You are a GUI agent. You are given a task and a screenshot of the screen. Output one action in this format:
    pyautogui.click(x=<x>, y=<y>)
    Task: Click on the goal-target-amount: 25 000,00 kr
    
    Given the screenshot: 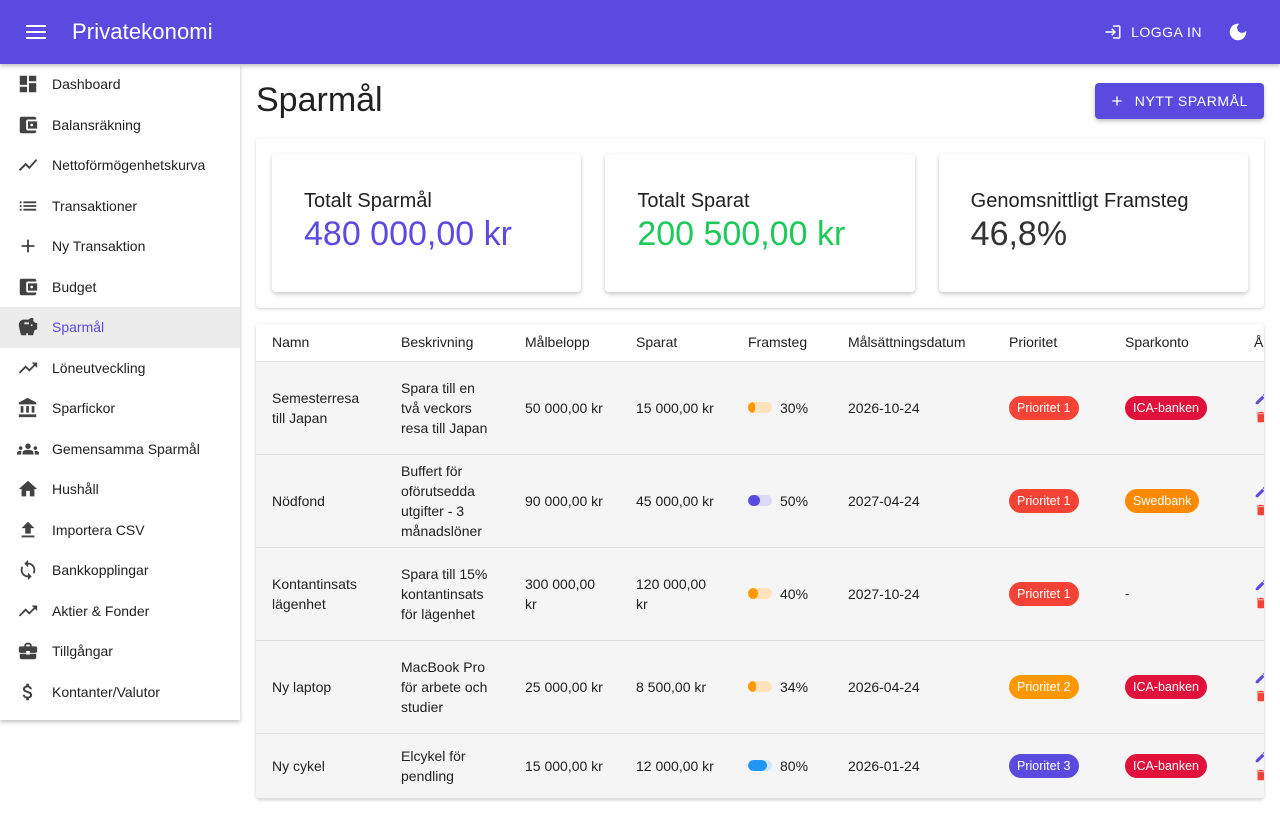 What is the action you would take?
    pyautogui.click(x=564, y=687)
    